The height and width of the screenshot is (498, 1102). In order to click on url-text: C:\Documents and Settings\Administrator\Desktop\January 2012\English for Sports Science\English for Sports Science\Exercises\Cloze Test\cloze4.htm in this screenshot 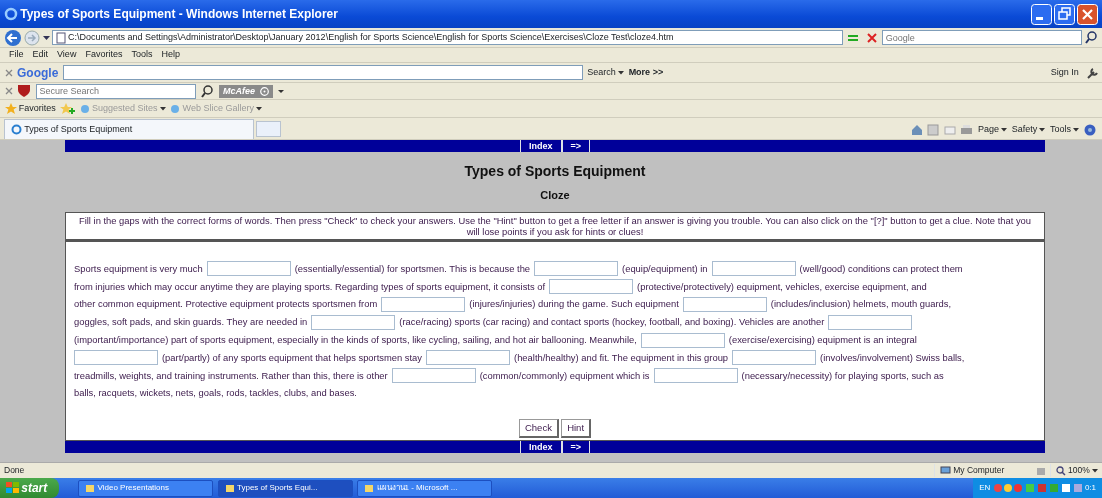, I will do `click(371, 37)`.